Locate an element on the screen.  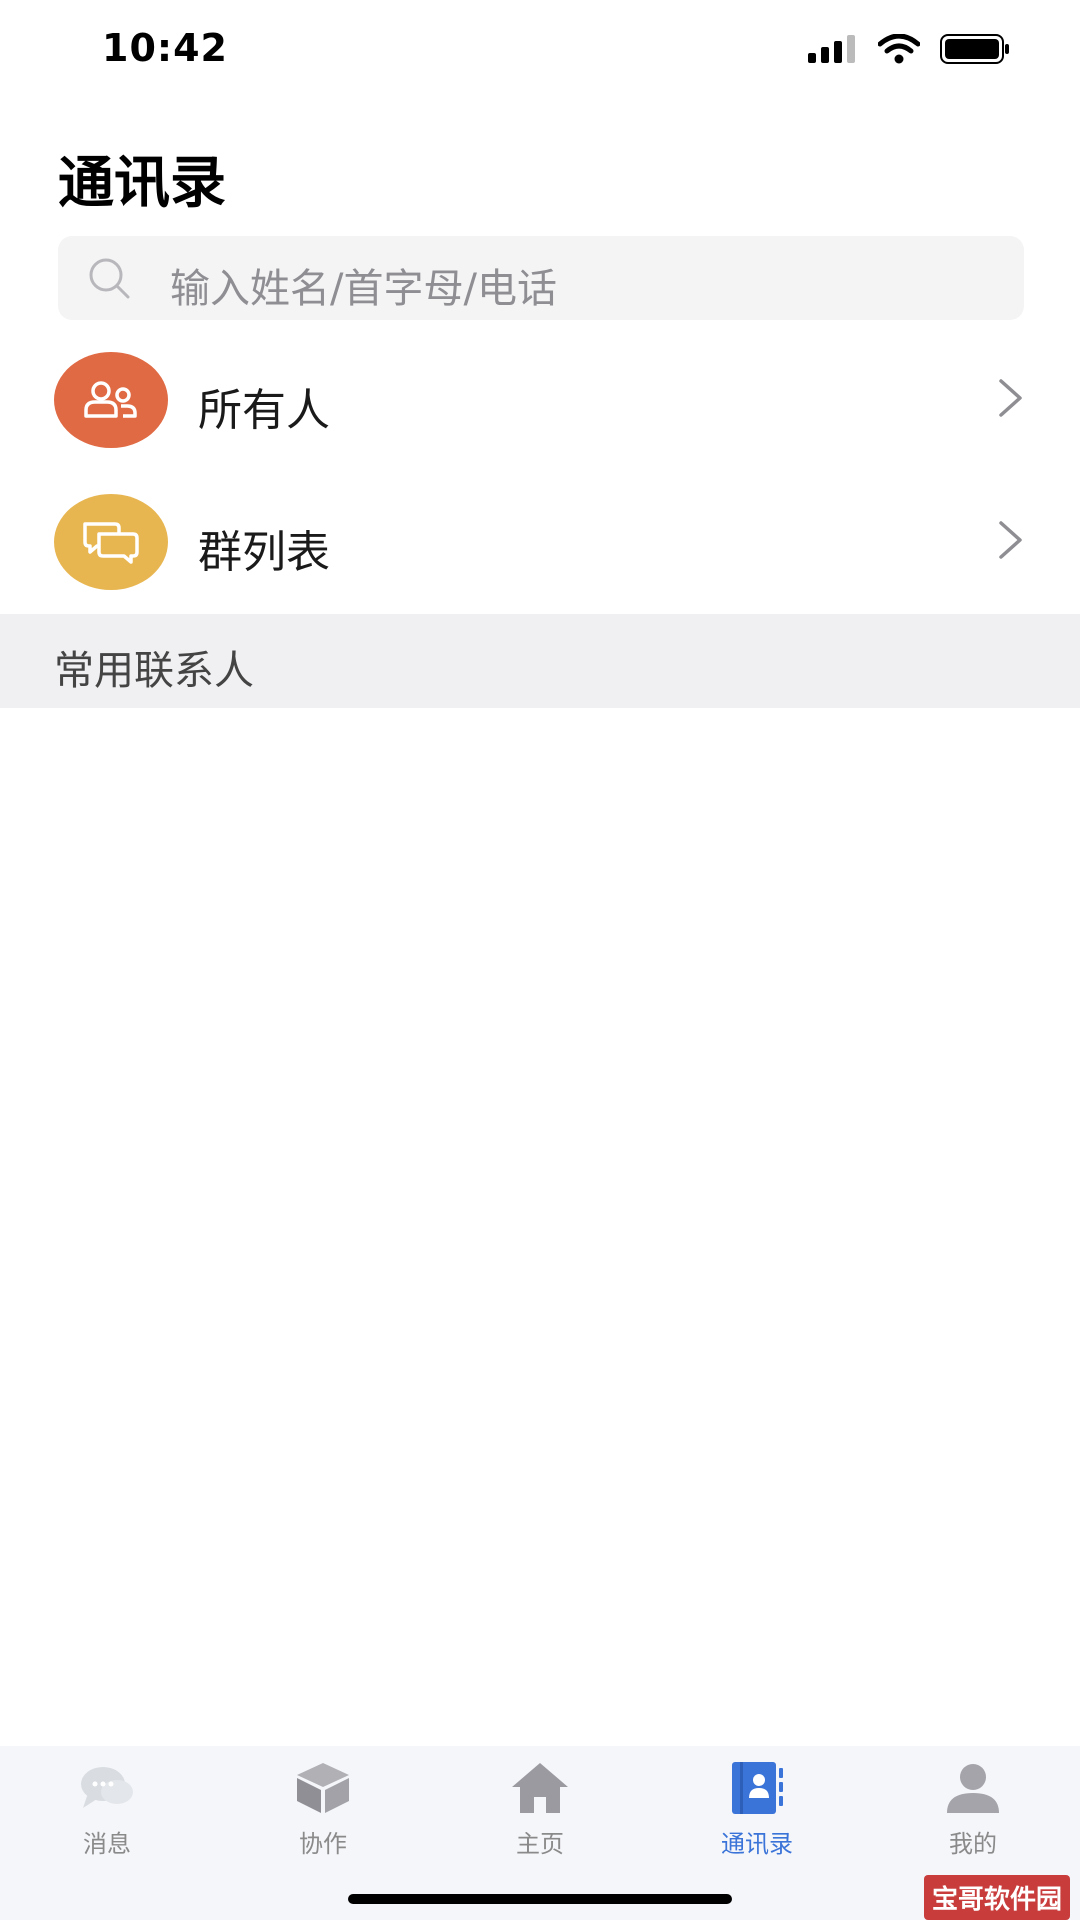
tab-label: 我的 is located at coordinates (973, 1844).